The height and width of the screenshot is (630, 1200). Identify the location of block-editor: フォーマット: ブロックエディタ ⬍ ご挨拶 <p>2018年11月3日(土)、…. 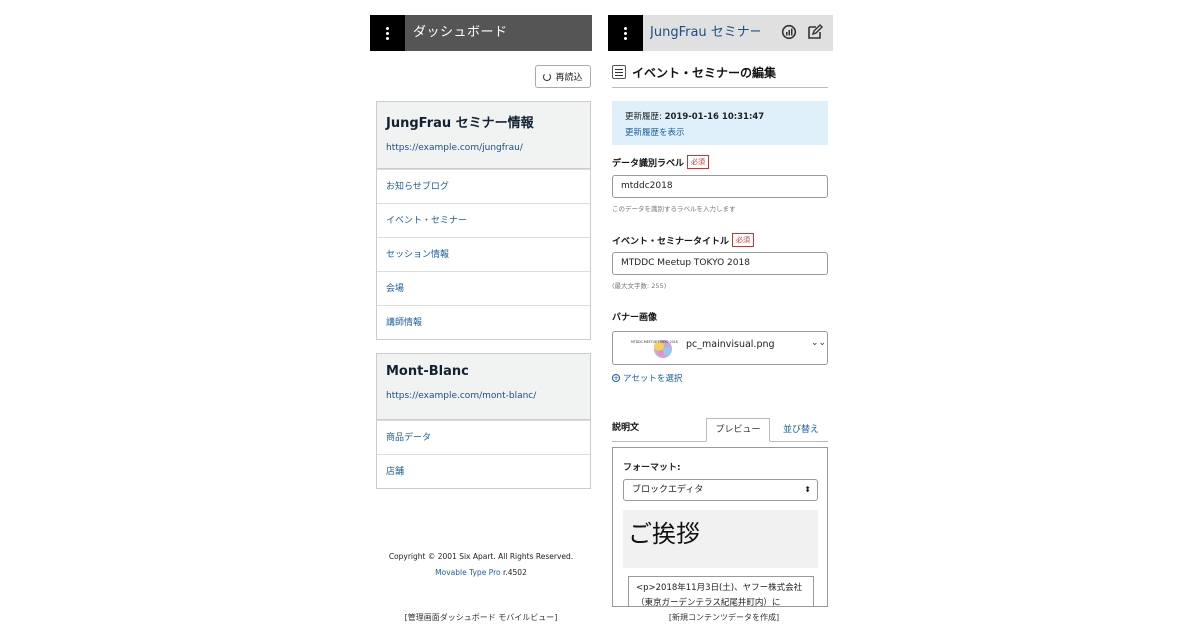
(720, 527).